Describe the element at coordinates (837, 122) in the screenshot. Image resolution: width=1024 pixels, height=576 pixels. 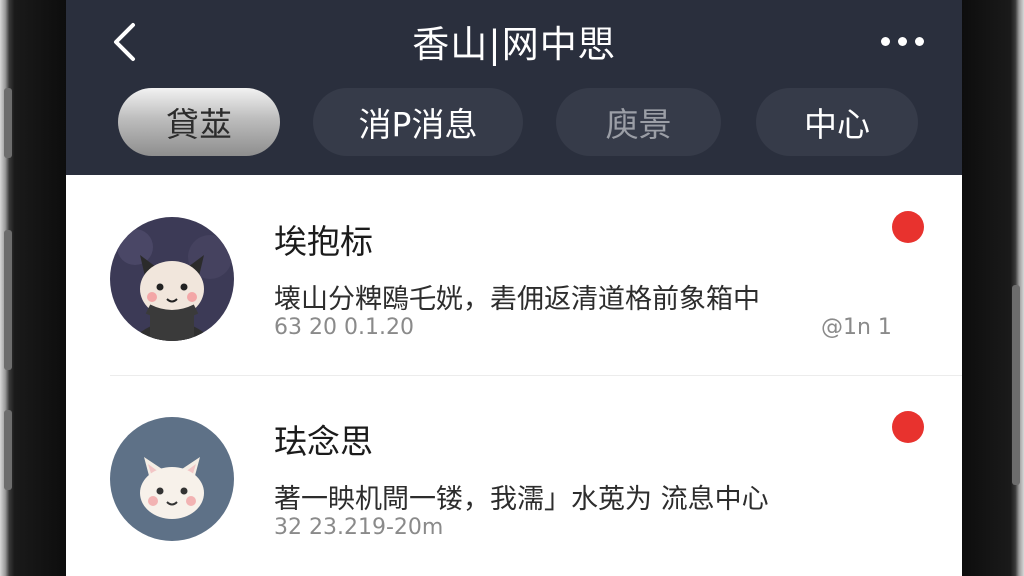
I see `tab-3: 中心` at that location.